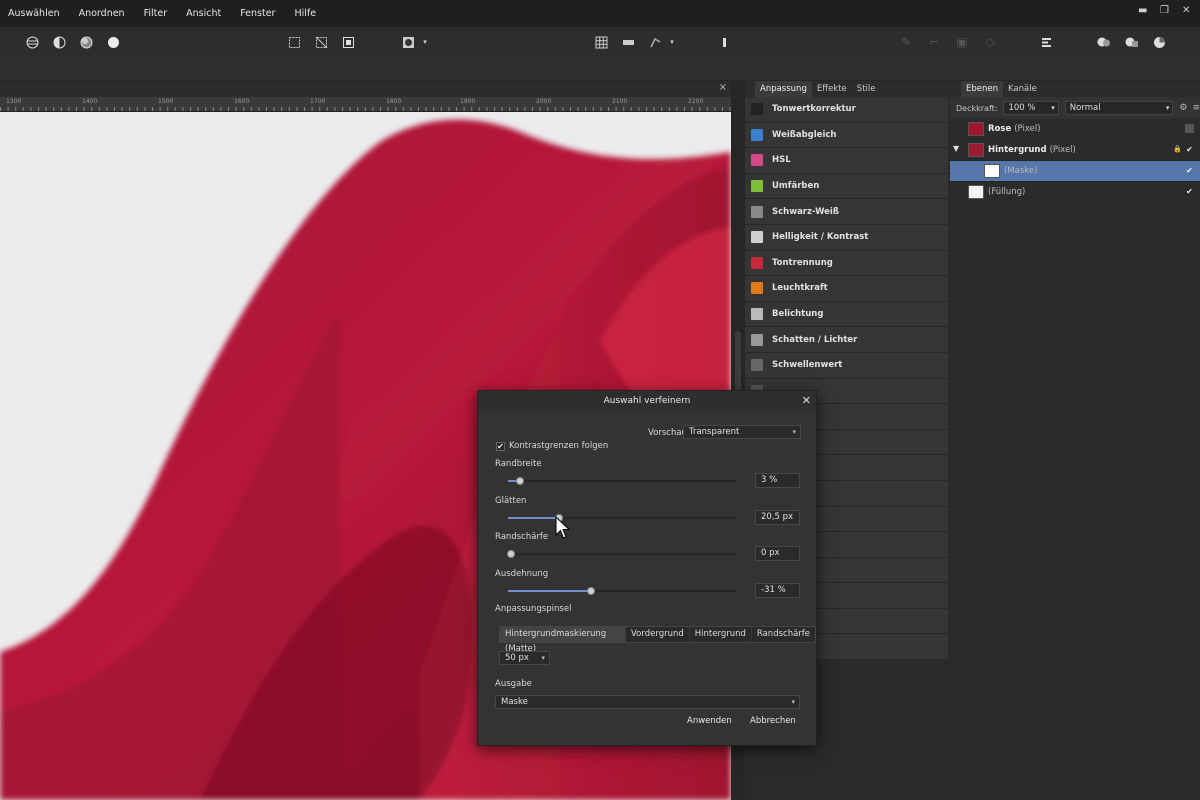 This screenshot has height=800, width=1200. What do you see at coordinates (1186, 10) in the screenshot?
I see `close-window-icon: ✕` at bounding box center [1186, 10].